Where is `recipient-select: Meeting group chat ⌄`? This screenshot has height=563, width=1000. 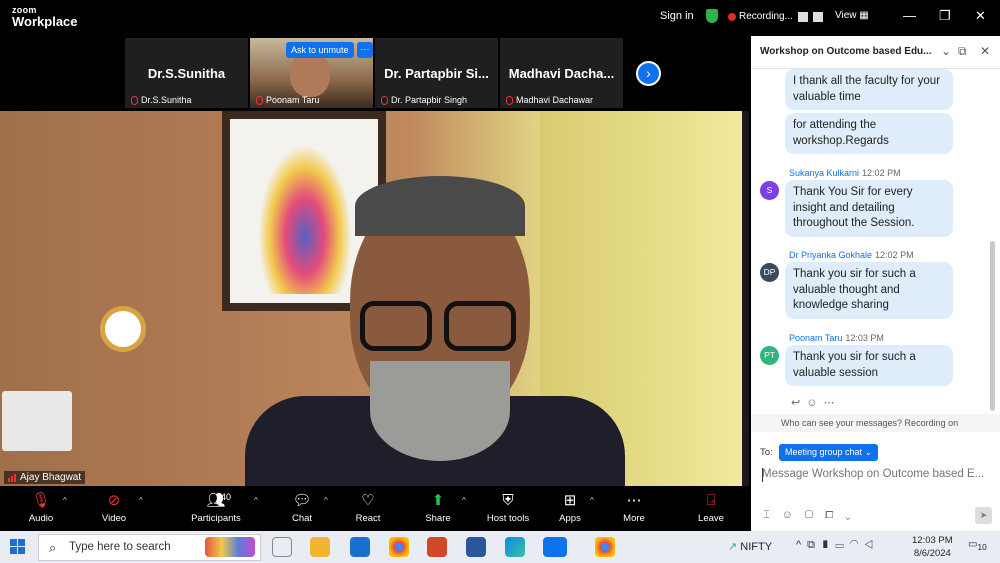 recipient-select: Meeting group chat ⌄ is located at coordinates (829, 452).